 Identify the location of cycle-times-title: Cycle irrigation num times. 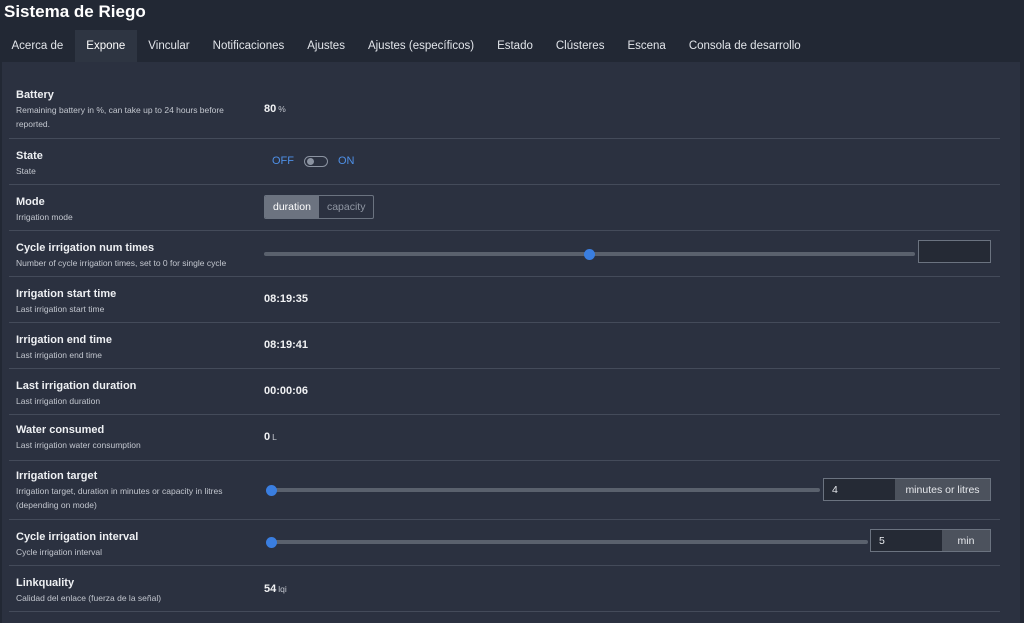
(85, 248).